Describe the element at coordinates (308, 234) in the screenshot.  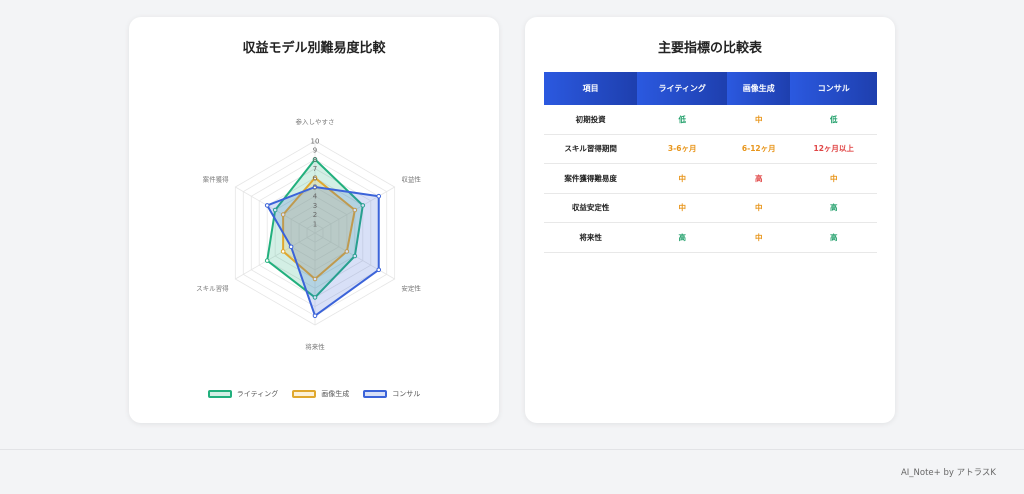
I see `radar-chart: 12345 678910 参入しやすさ収益性安定性将来性 スキル習得 案件獲得` at that location.